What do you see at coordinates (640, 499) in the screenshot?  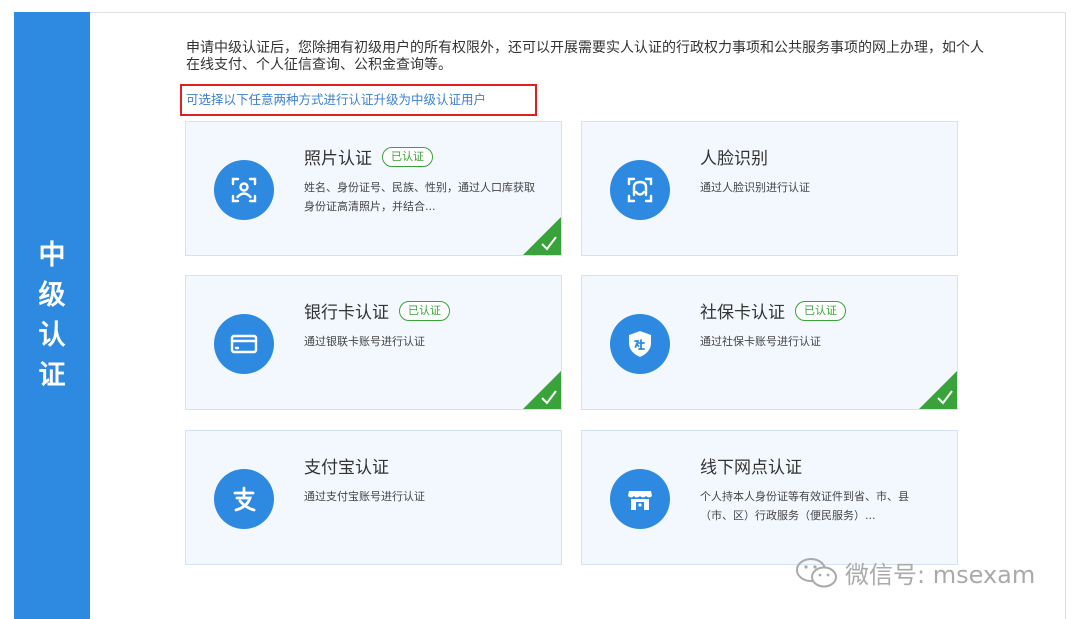 I see `service-outlet-icon` at bounding box center [640, 499].